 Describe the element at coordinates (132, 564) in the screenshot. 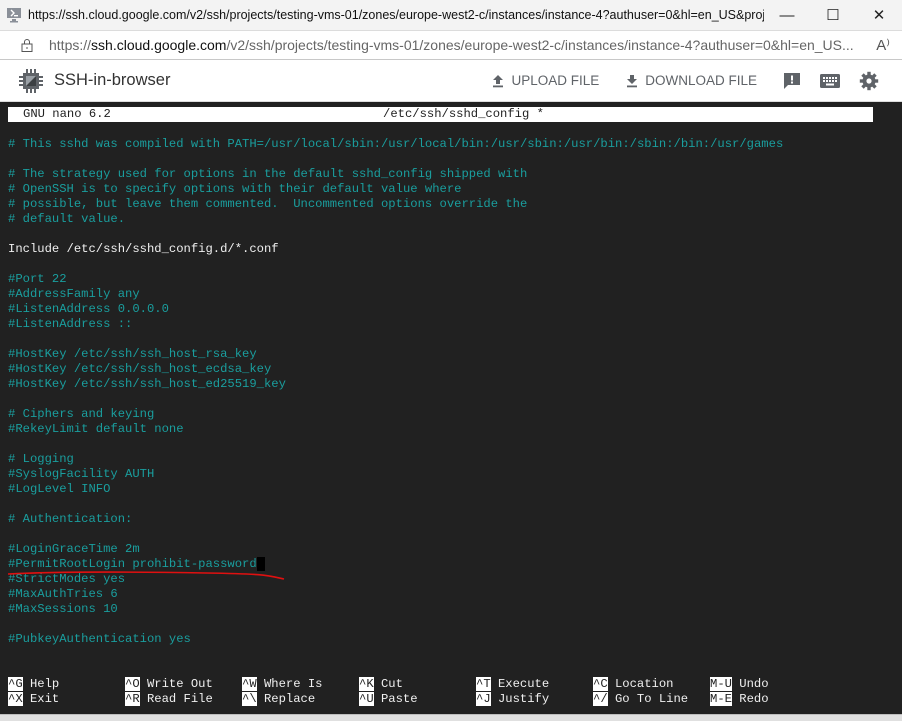

I see `config-line-text: #PermitRootLogin prohibit-password` at that location.